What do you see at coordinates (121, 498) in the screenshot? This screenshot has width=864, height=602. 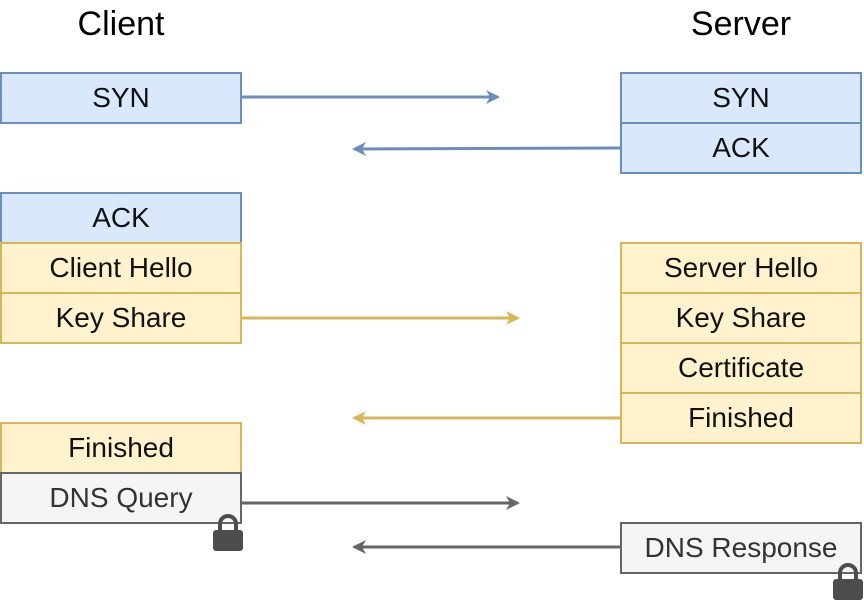 I see `dns-query-box: DNS Query` at bounding box center [121, 498].